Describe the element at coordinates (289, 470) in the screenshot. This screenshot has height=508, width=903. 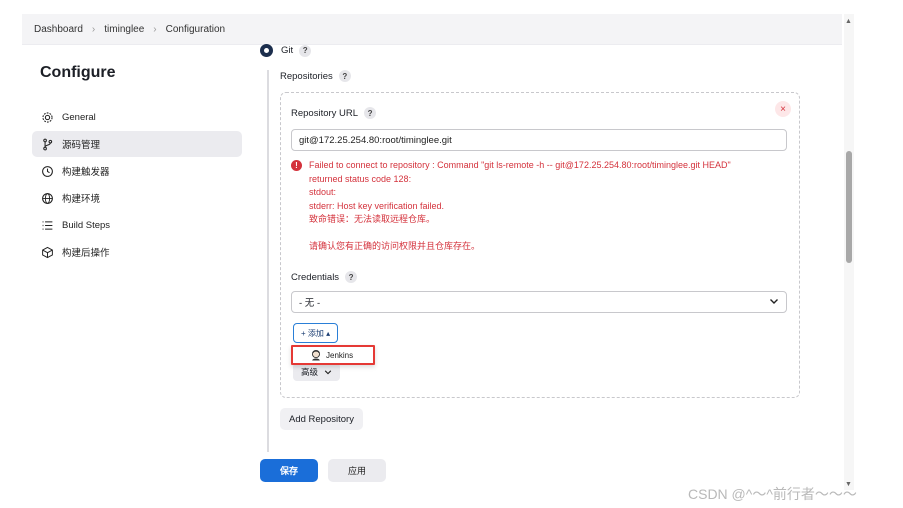
I see `save-button: 保存` at that location.